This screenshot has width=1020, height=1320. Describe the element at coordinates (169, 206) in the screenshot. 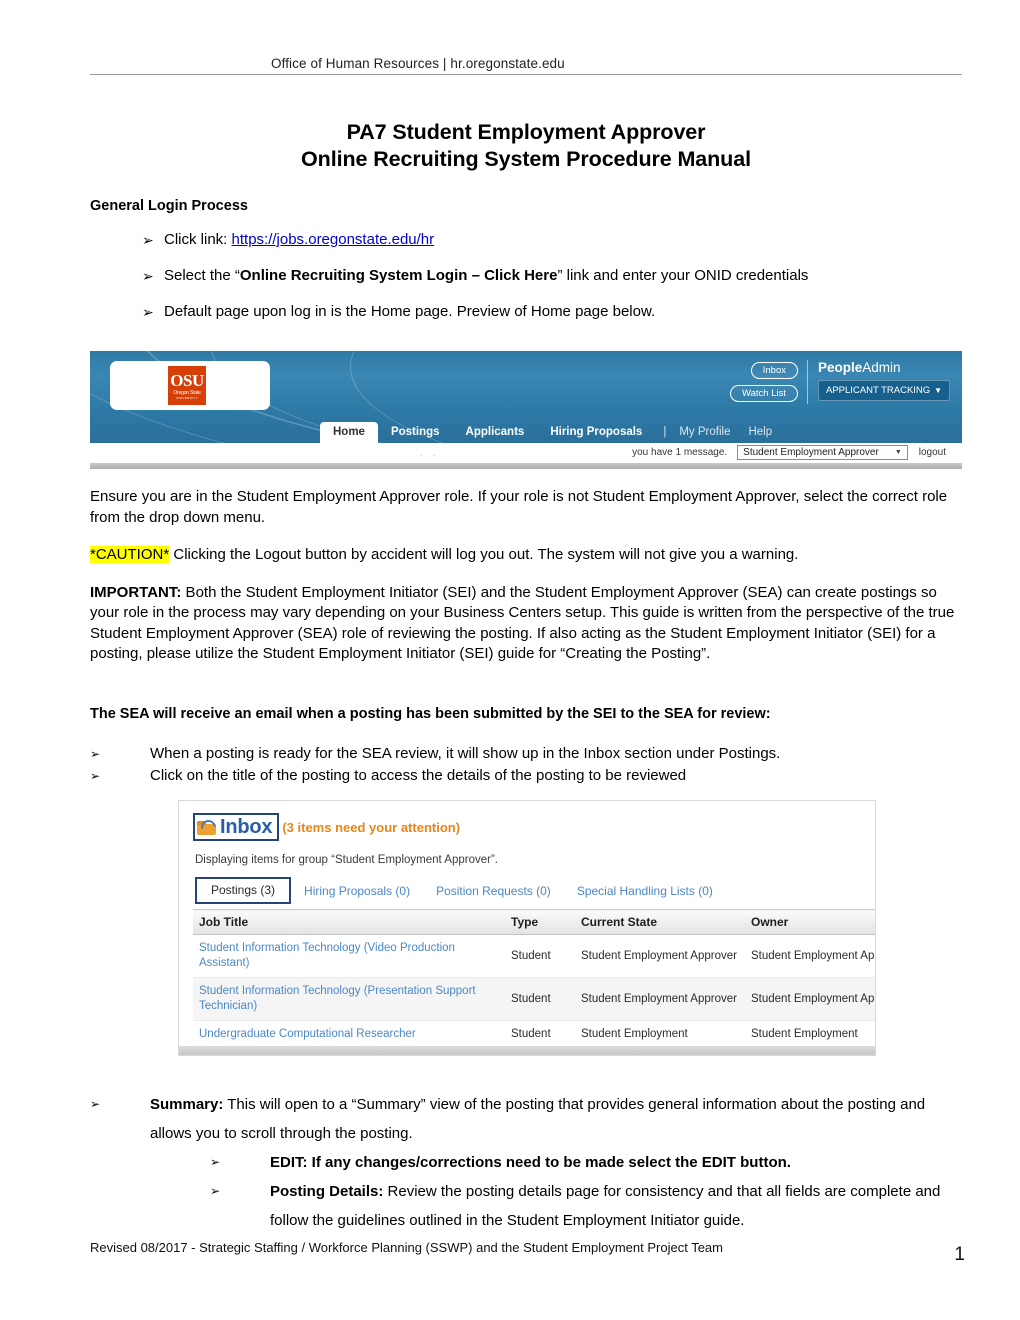

I see `section-heading-general-login: General Login Process` at that location.